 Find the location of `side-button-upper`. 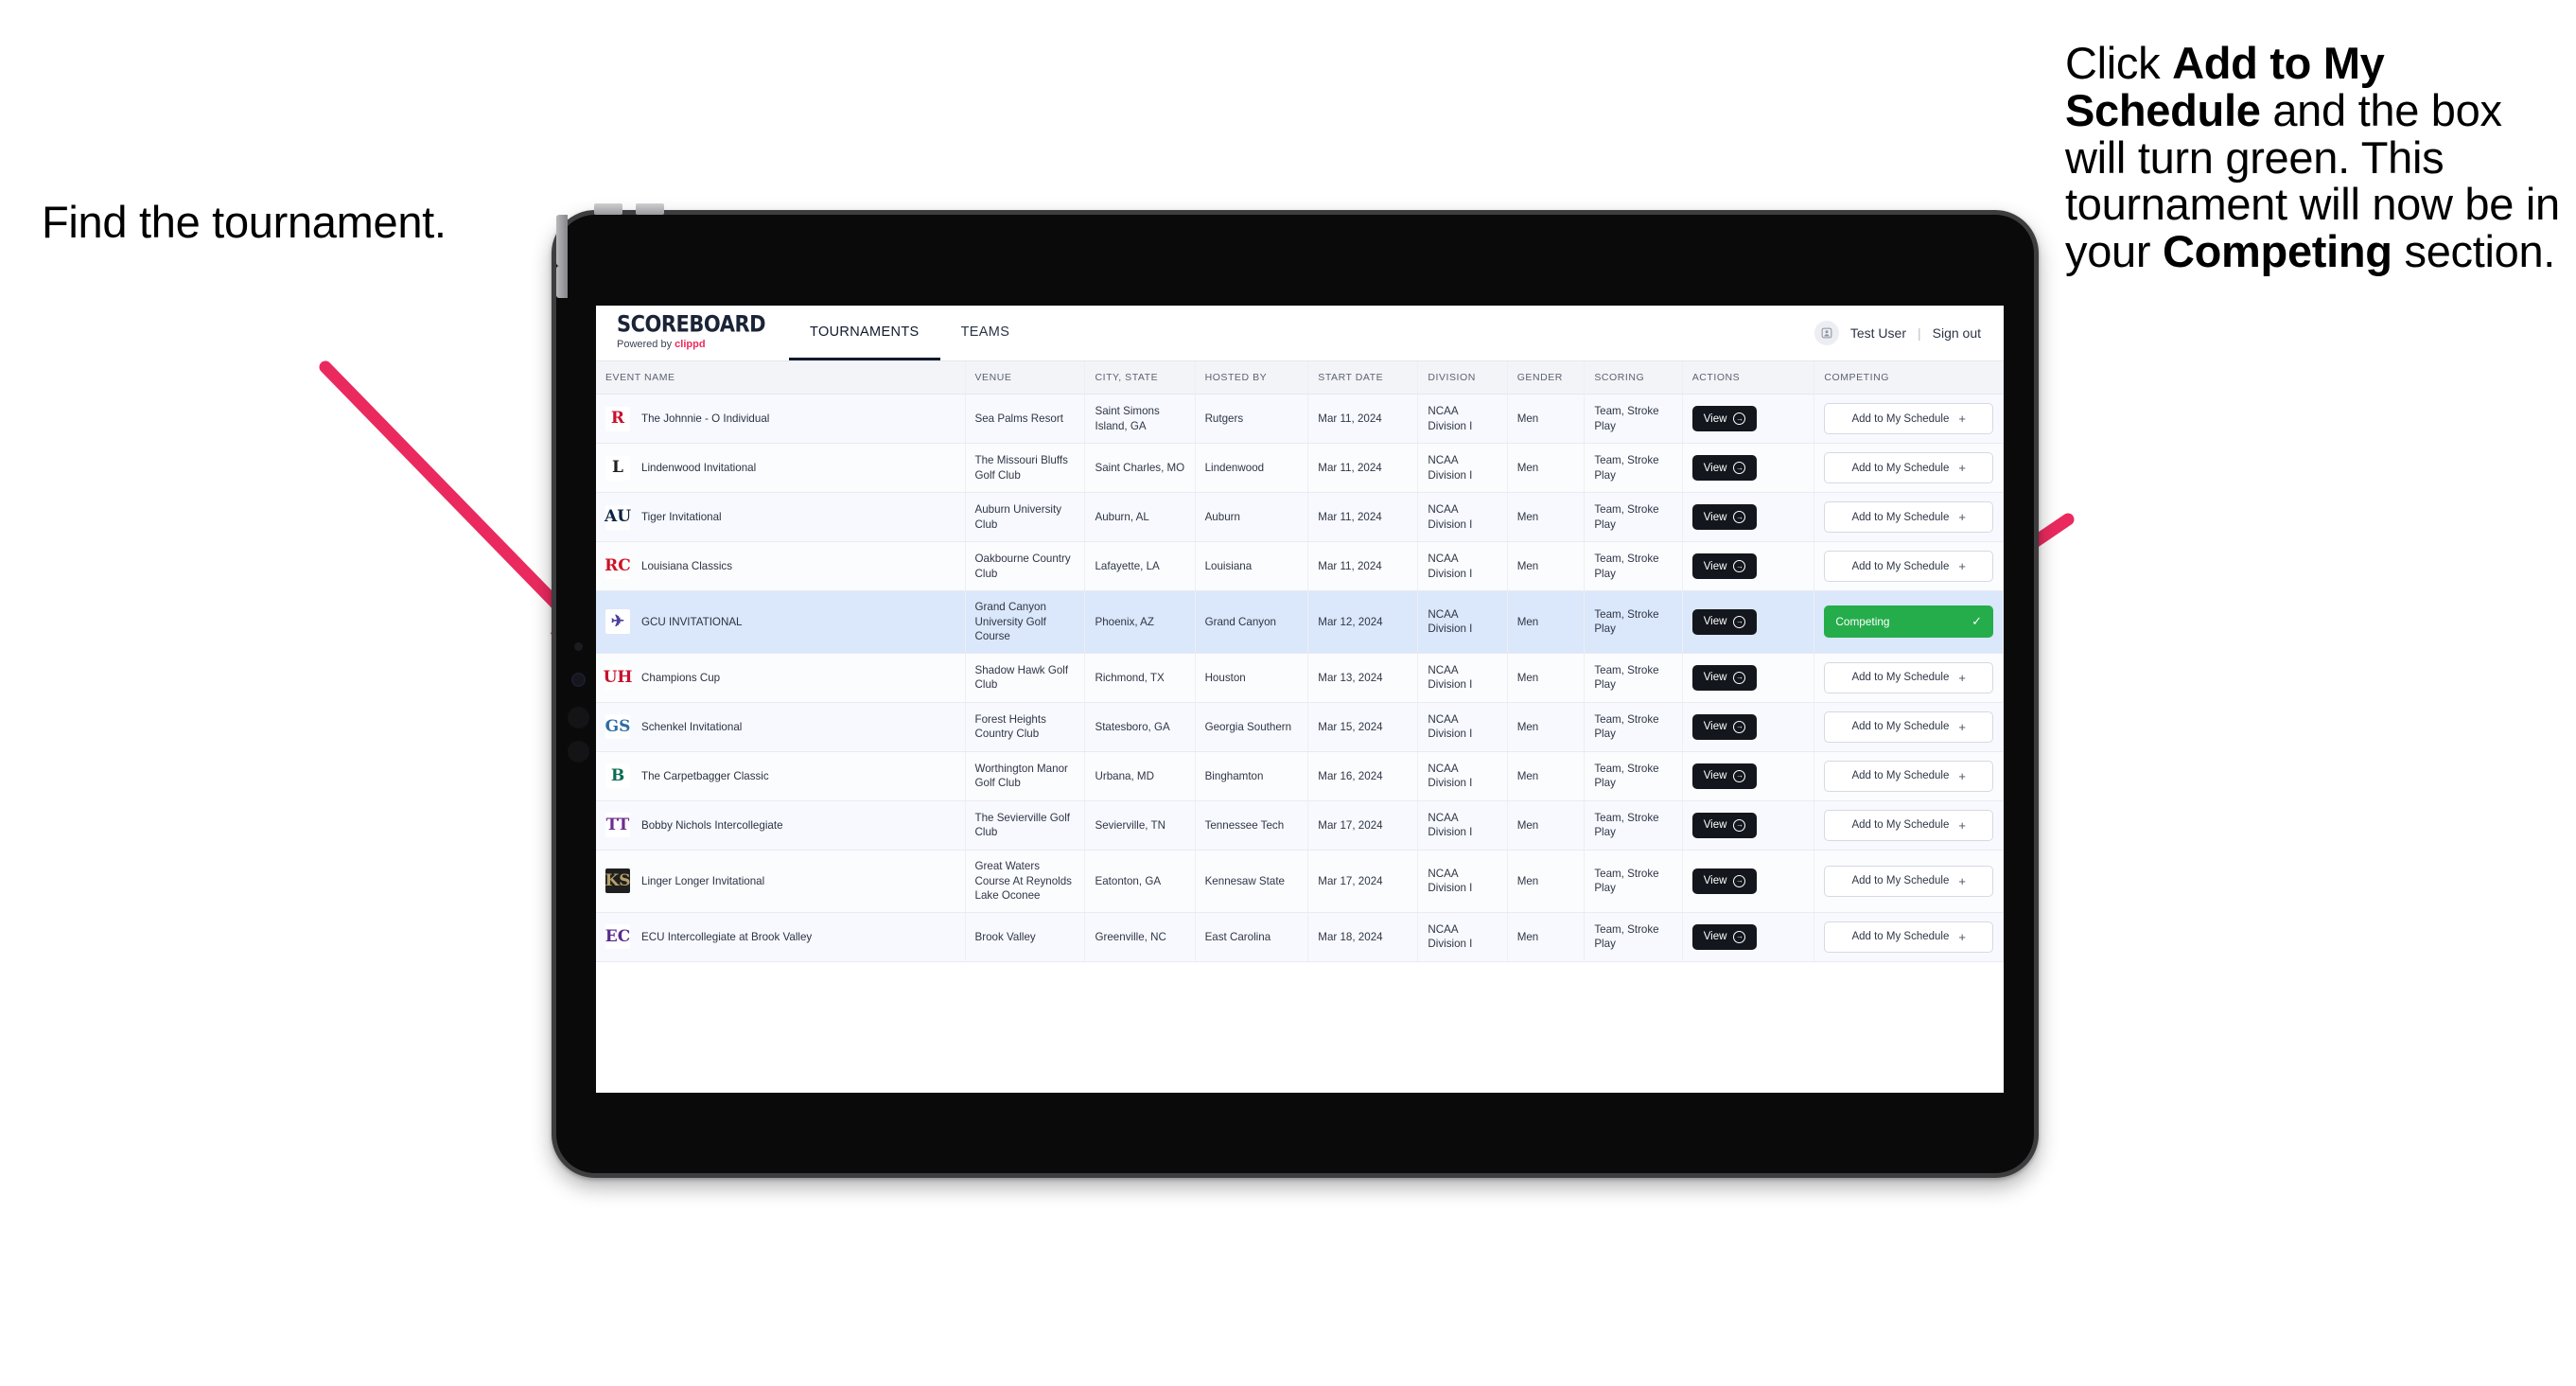

side-button-upper is located at coordinates (562, 240).